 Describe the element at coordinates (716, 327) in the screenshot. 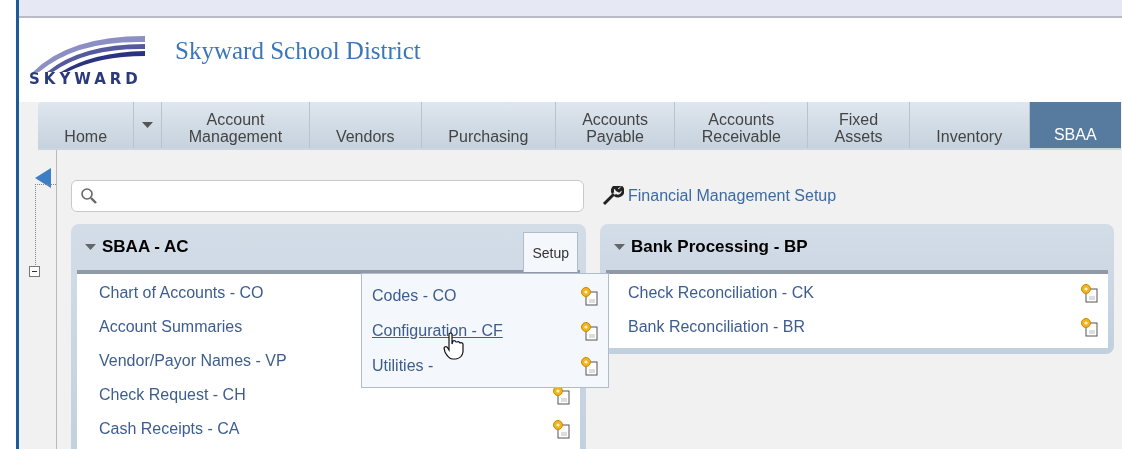

I see `module-link: Bank Reconciliation - BR` at that location.